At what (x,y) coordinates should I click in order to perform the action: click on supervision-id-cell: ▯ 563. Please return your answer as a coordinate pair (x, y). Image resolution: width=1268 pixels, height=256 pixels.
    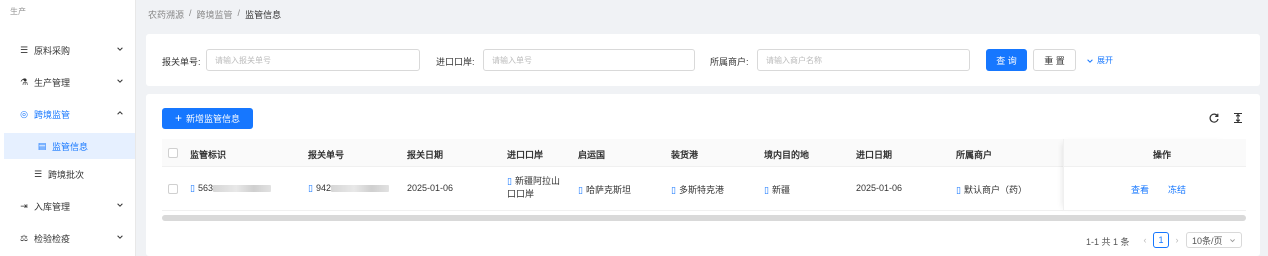
    Looking at the image, I should click on (230, 188).